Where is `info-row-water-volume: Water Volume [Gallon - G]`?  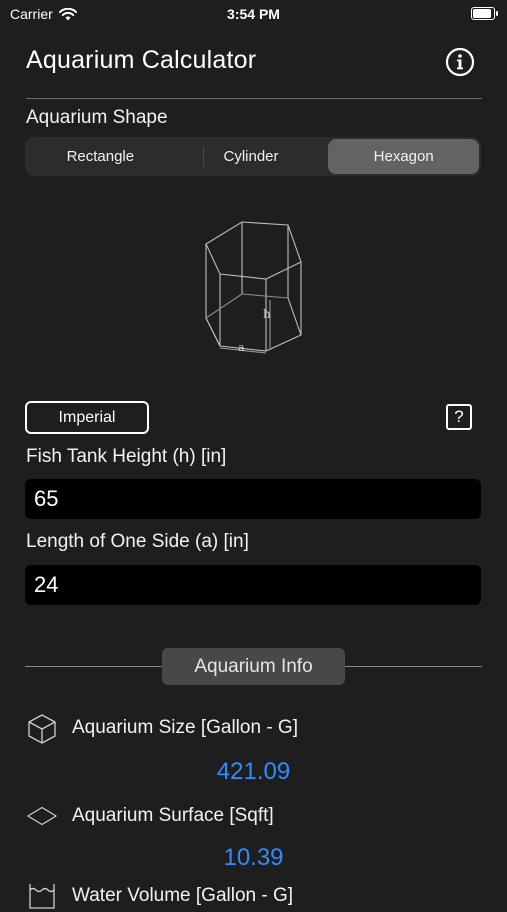
info-row-water-volume: Water Volume [Gallon - G] is located at coordinates (159, 896).